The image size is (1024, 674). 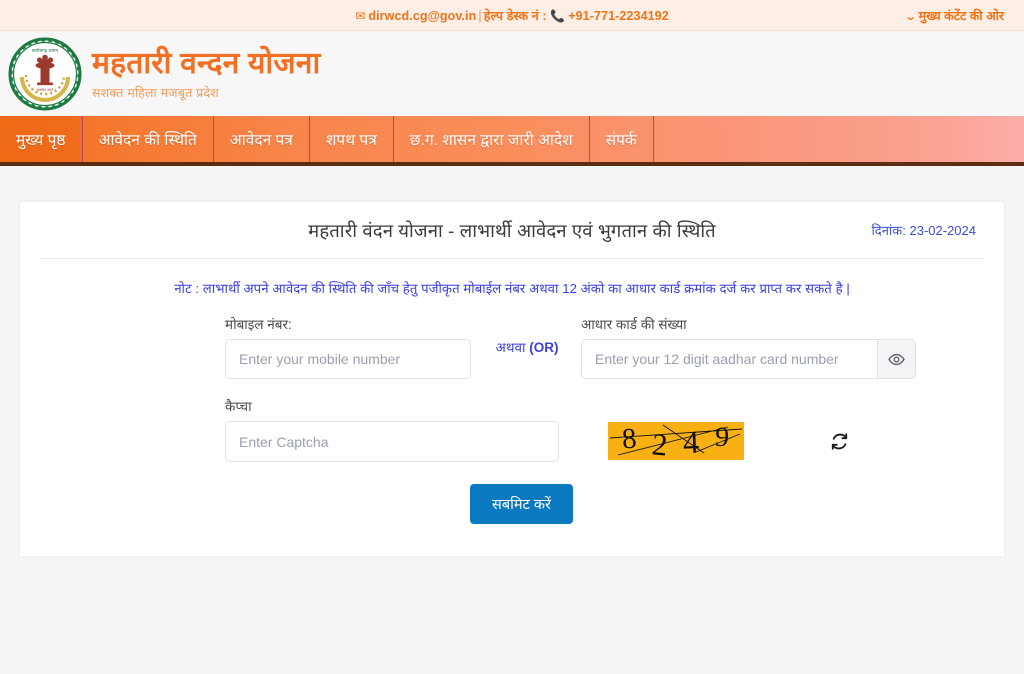 I want to click on captcha-image: 8 2 4 9, so click(x=676, y=441).